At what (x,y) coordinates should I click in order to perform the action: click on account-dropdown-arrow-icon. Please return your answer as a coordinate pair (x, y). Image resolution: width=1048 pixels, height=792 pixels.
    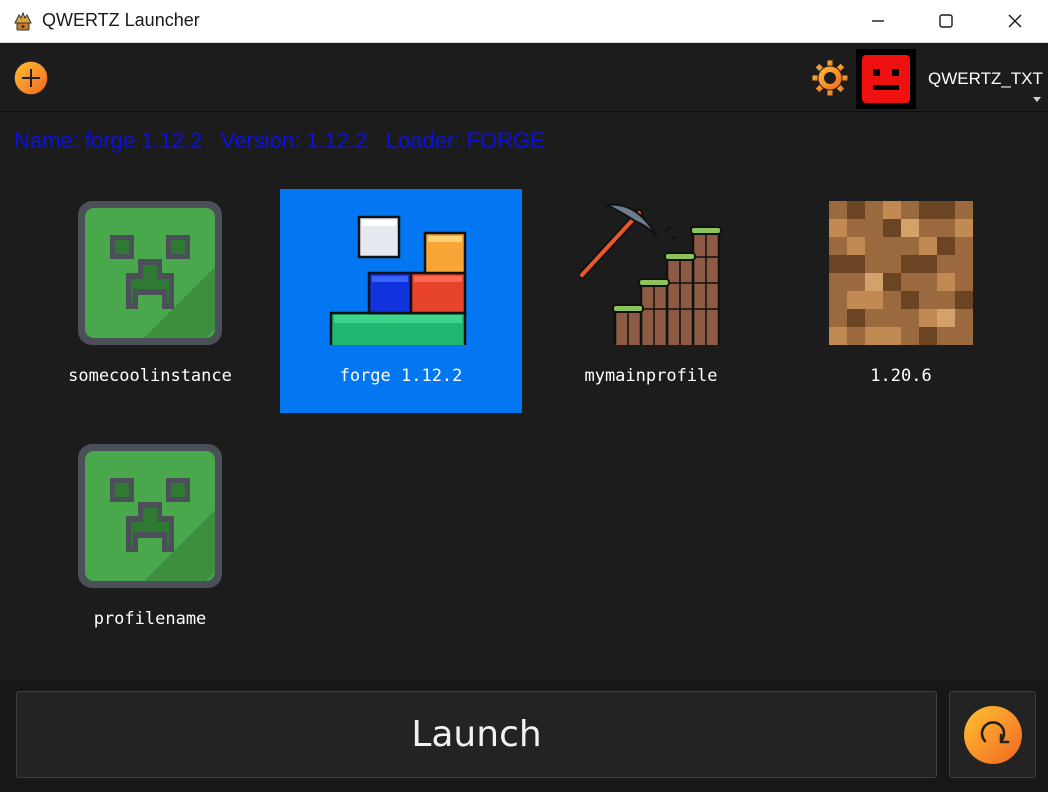
    Looking at the image, I should click on (1037, 99).